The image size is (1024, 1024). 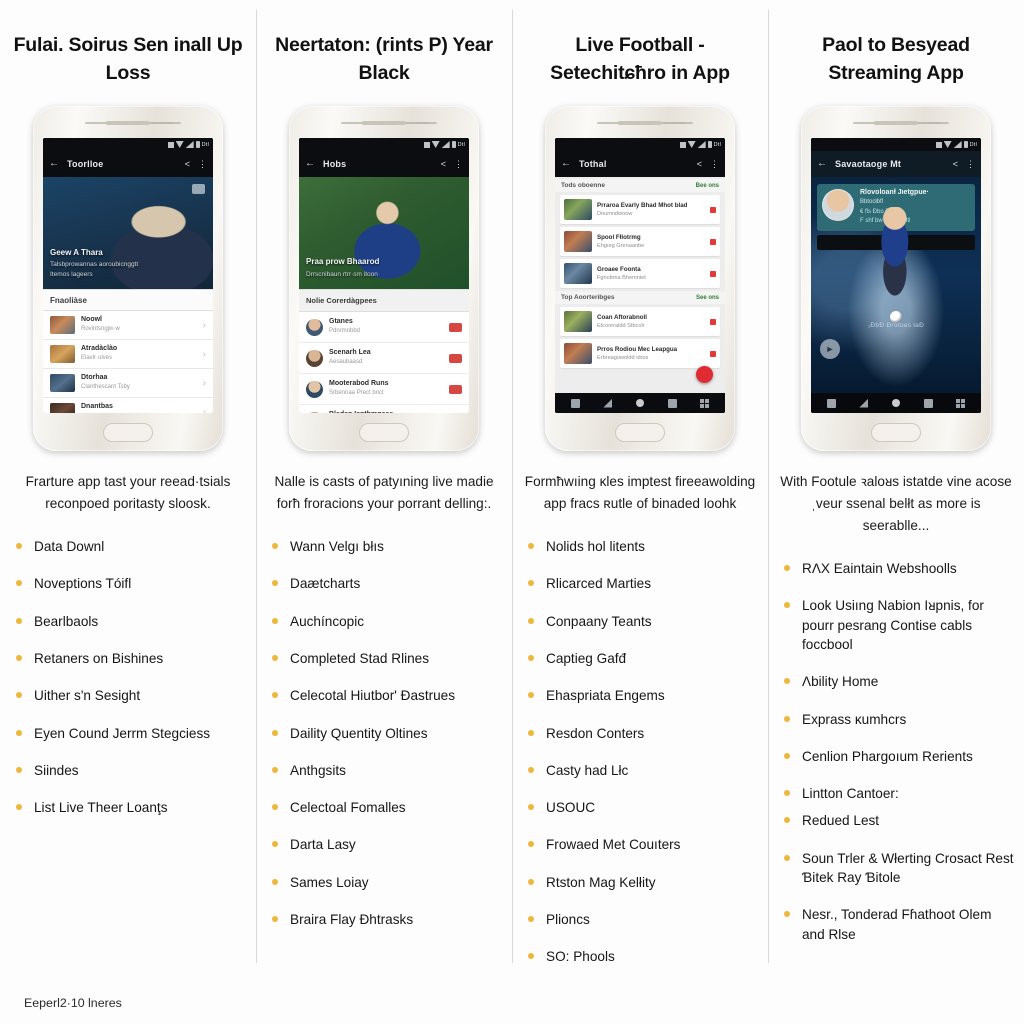 What do you see at coordinates (128, 59) in the screenshot?
I see `column-1-heading: Fulai. Soirus Sen inall Up Loss` at bounding box center [128, 59].